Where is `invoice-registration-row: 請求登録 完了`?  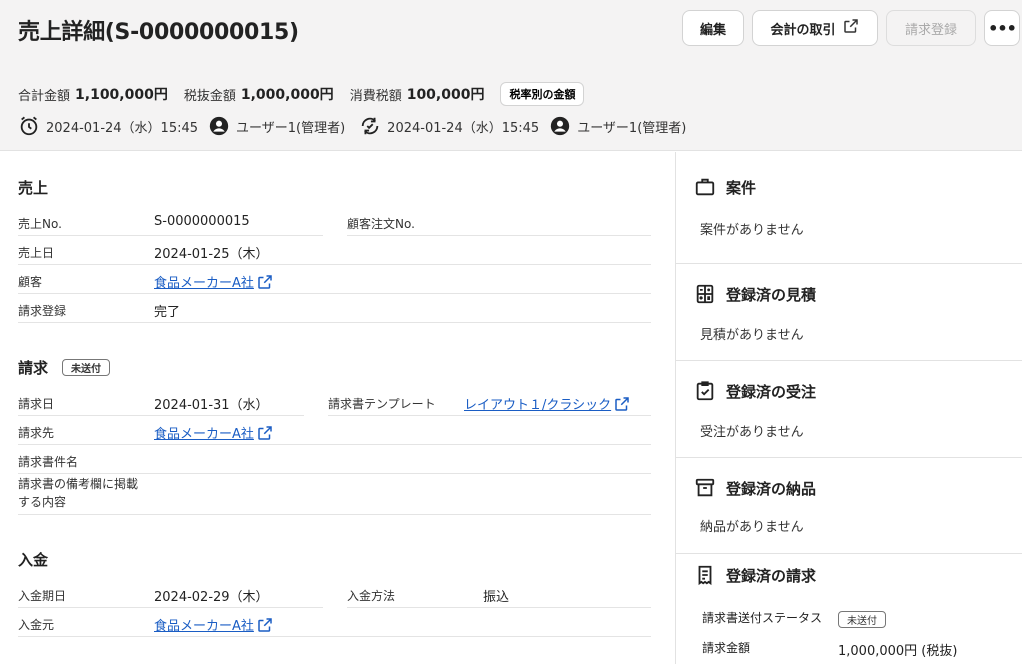 invoice-registration-row: 請求登録 完了 is located at coordinates (334, 308).